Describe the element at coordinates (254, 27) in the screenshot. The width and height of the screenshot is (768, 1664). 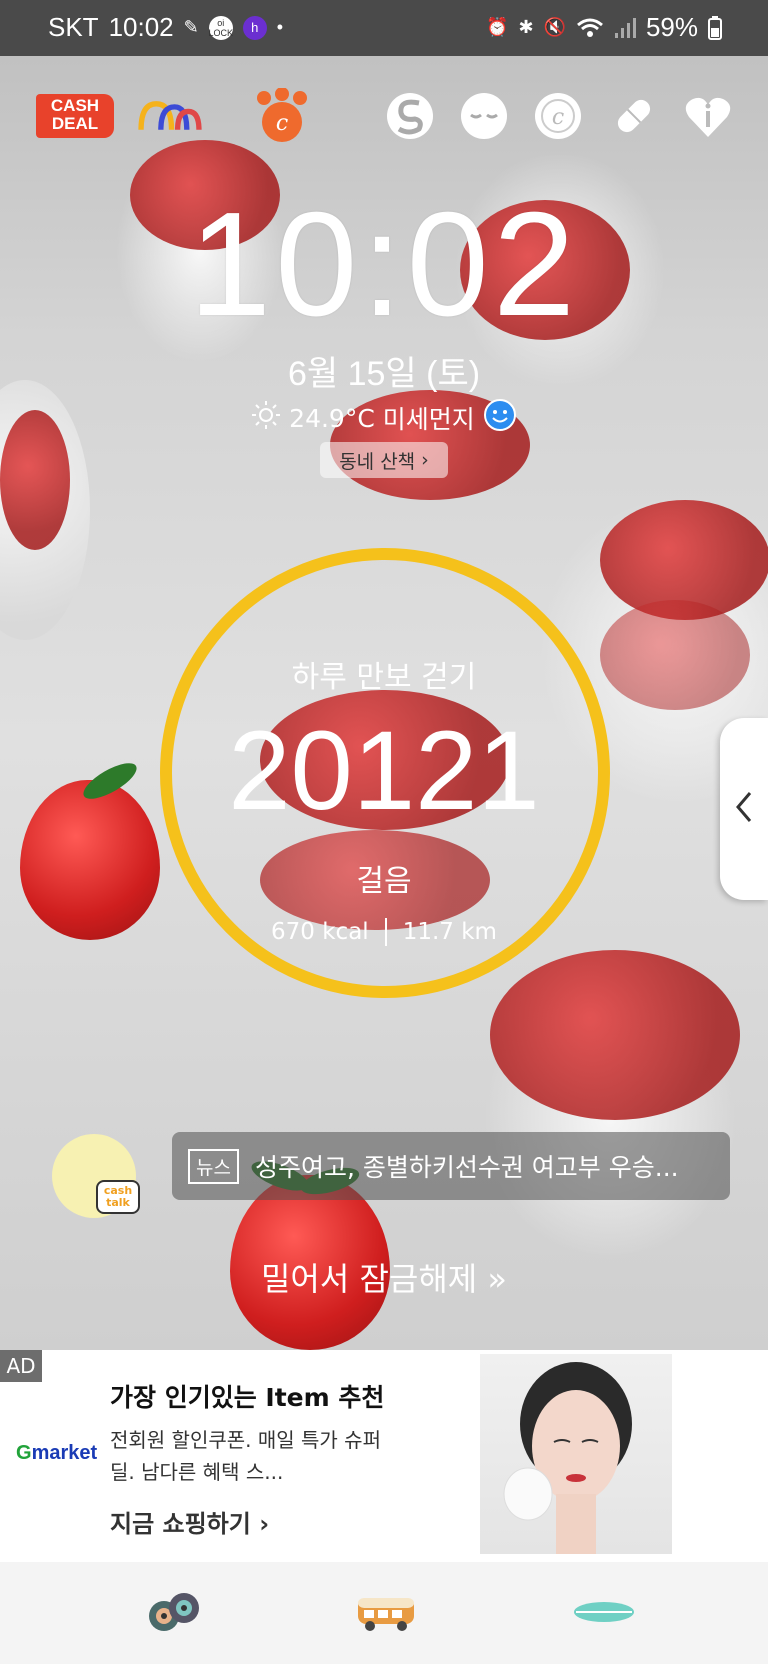
I see `h-app-icon: h` at that location.